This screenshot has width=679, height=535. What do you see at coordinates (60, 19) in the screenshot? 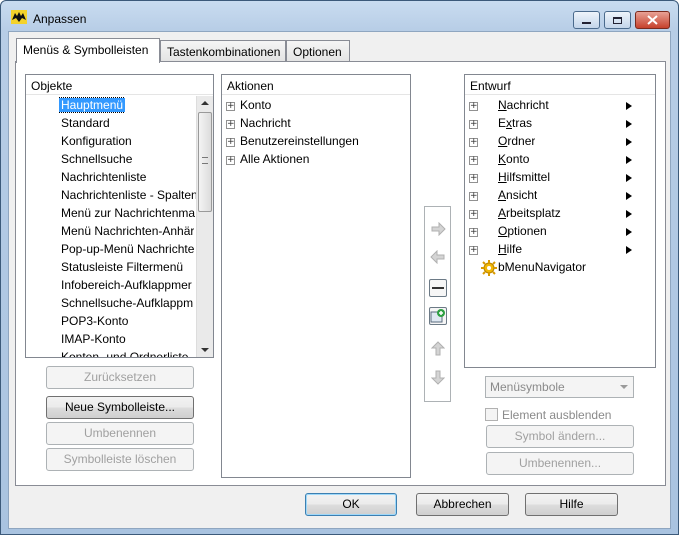
I see `window-title: Anpassen` at bounding box center [60, 19].